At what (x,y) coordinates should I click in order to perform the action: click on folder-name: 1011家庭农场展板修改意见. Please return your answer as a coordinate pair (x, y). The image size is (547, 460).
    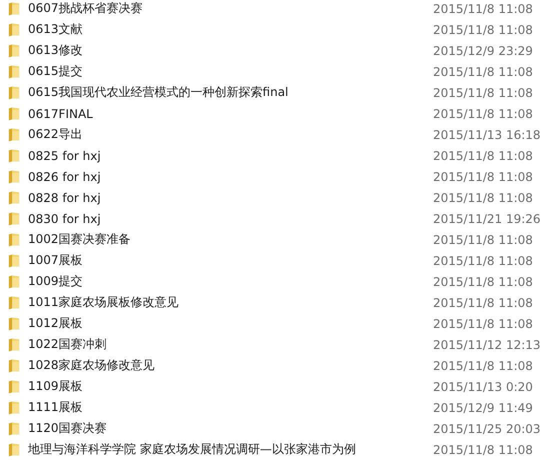
    Looking at the image, I should click on (104, 302).